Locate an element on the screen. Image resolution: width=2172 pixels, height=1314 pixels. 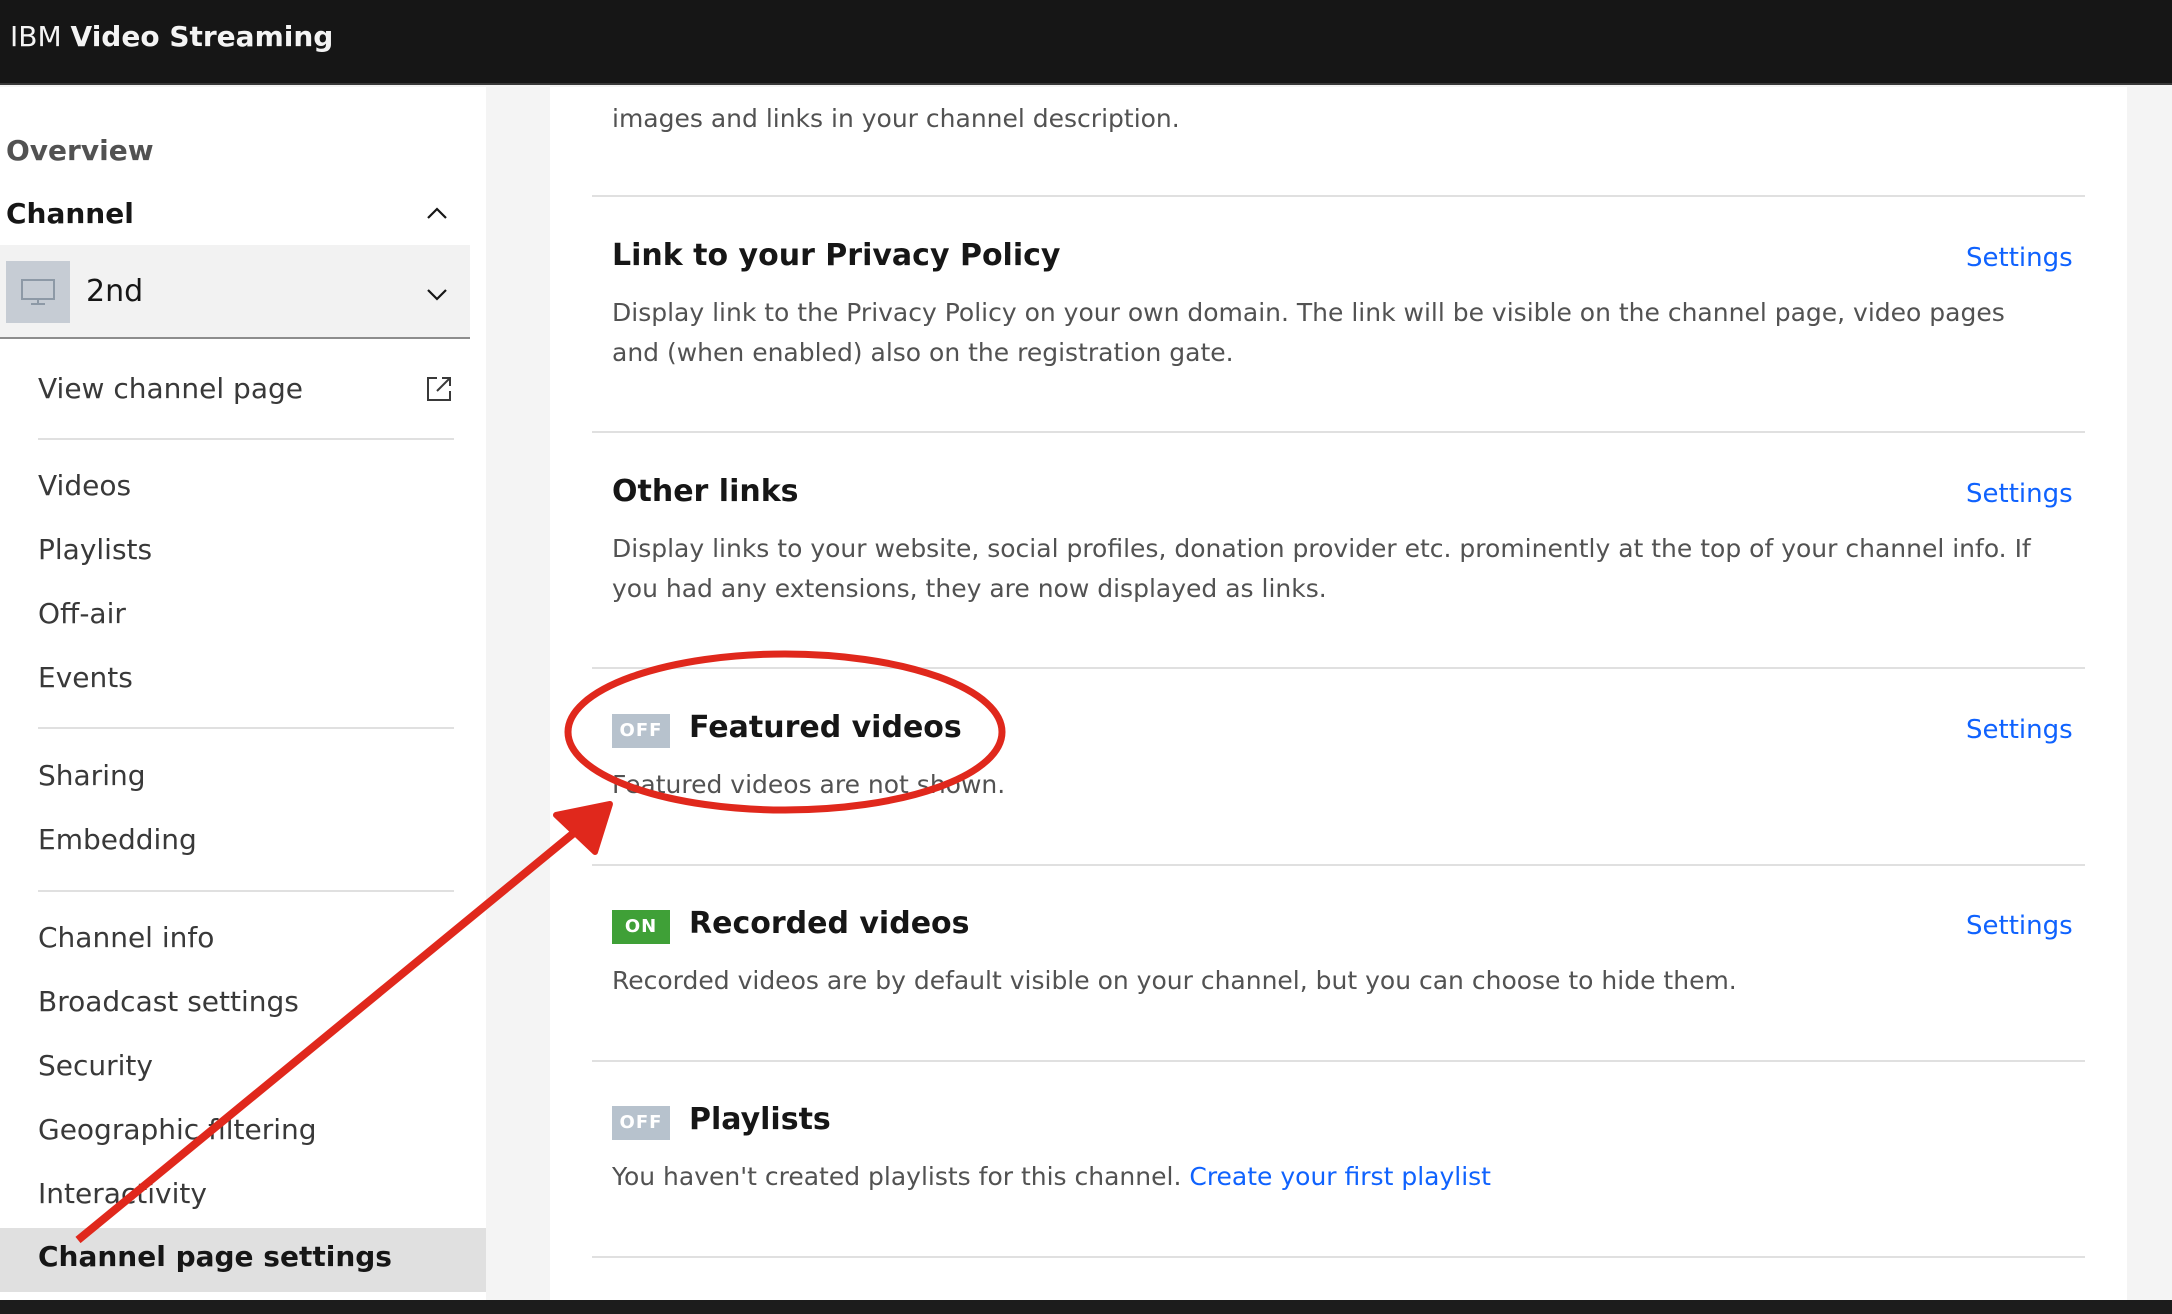
sidebar-item-events: Events is located at coordinates (85, 677).